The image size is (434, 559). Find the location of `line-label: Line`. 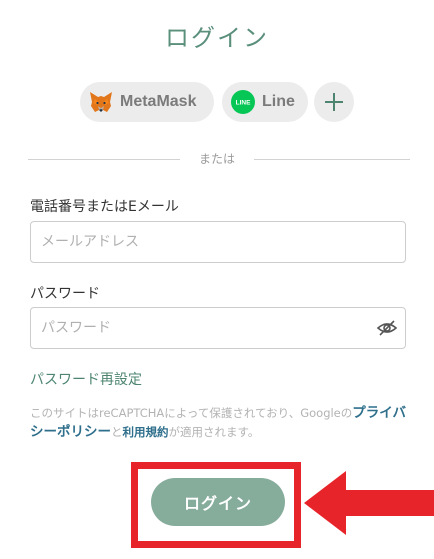

line-label: Line is located at coordinates (278, 101).